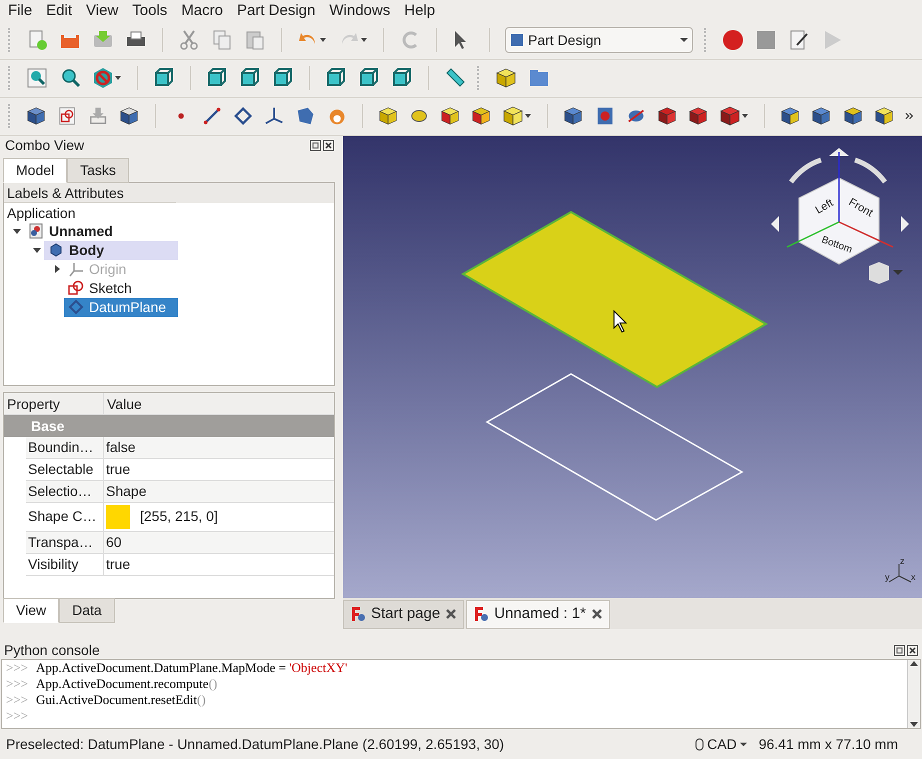  I want to click on datum-plane, so click(614, 299).